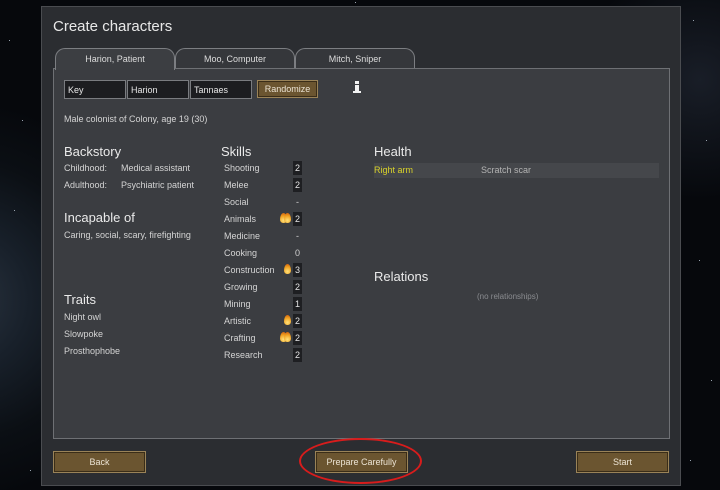 Image resolution: width=720 pixels, height=490 pixels. Describe the element at coordinates (86, 168) in the screenshot. I see `childhood-label: Childhood:` at that location.